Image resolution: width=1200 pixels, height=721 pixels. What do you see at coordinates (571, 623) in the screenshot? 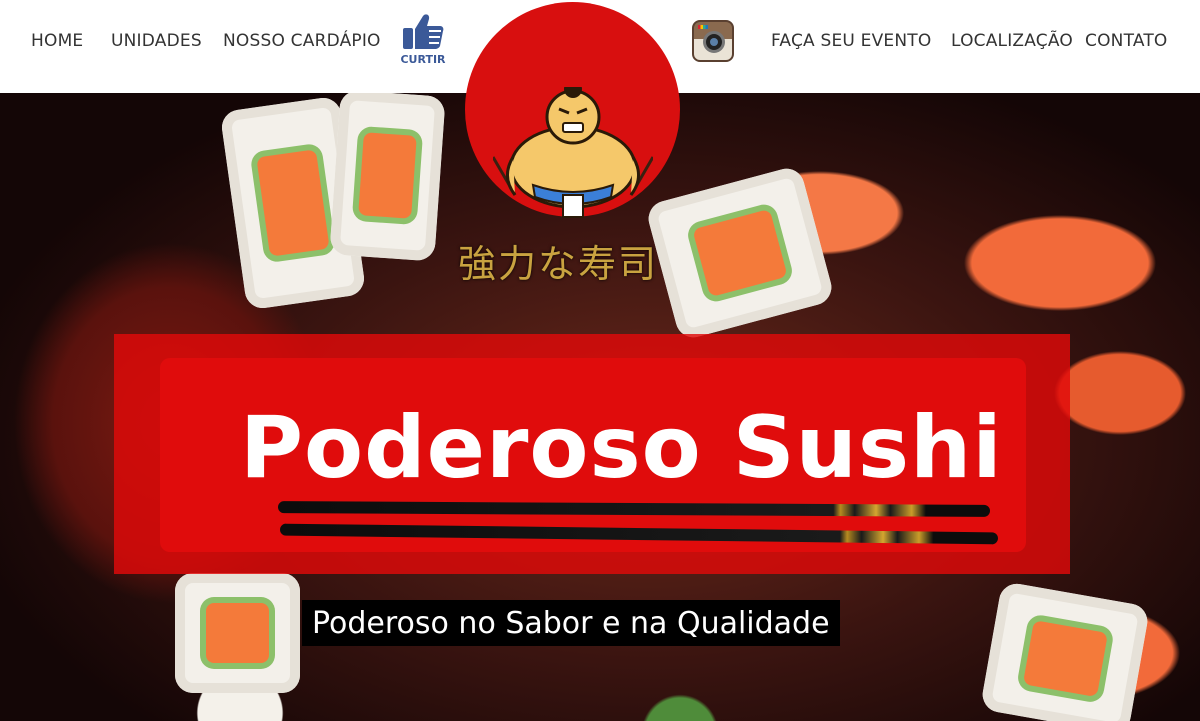
I see `hero-tagline: Poderoso no Sabor e na Qualidade` at bounding box center [571, 623].